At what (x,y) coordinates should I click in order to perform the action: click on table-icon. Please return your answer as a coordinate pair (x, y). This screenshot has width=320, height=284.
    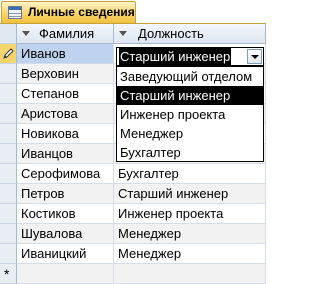
    Looking at the image, I should click on (15, 12).